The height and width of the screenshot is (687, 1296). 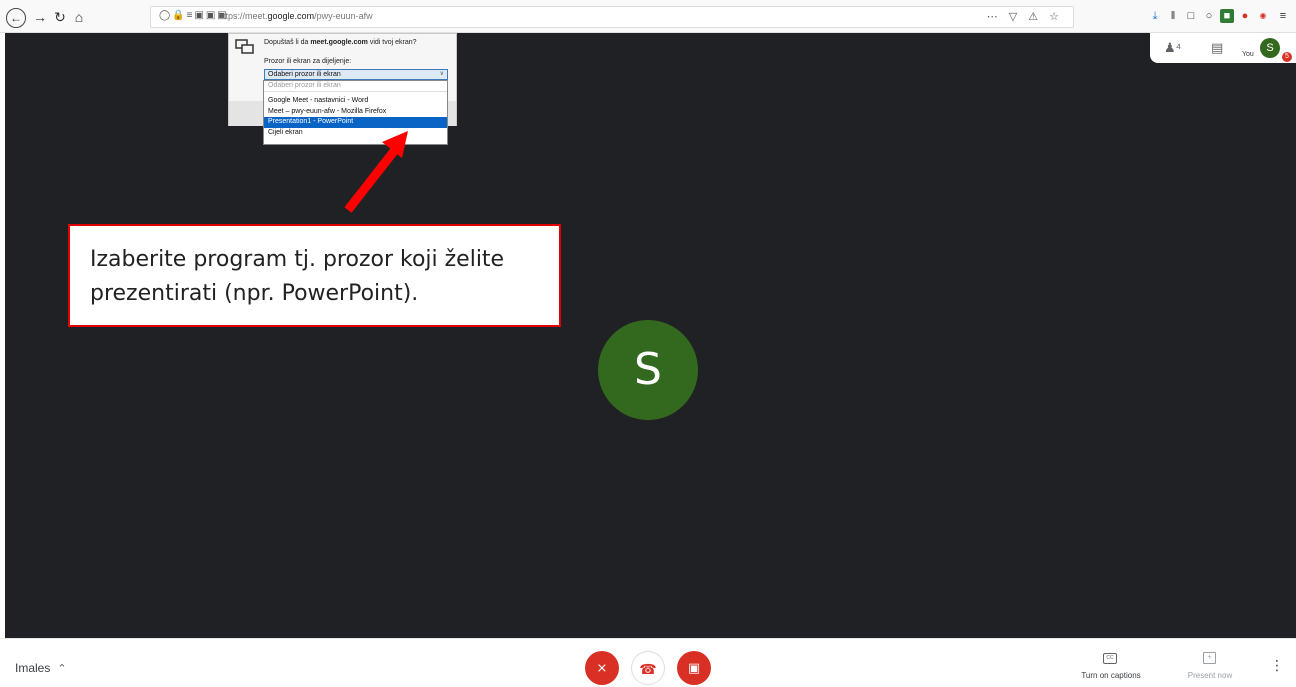 I want to click on camera-toggle-button: ▣, so click(x=694, y=668).